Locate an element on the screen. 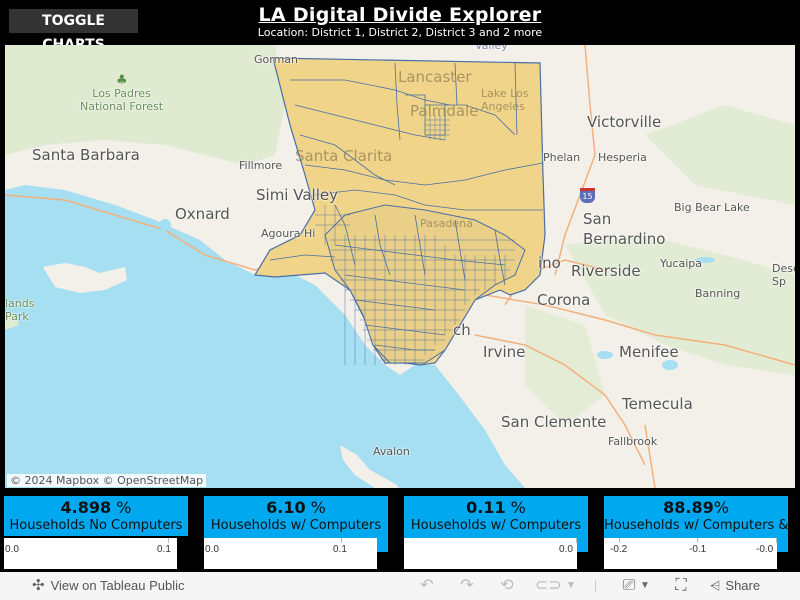  kpi-label: Households w/ Computers & is located at coordinates (696, 525).